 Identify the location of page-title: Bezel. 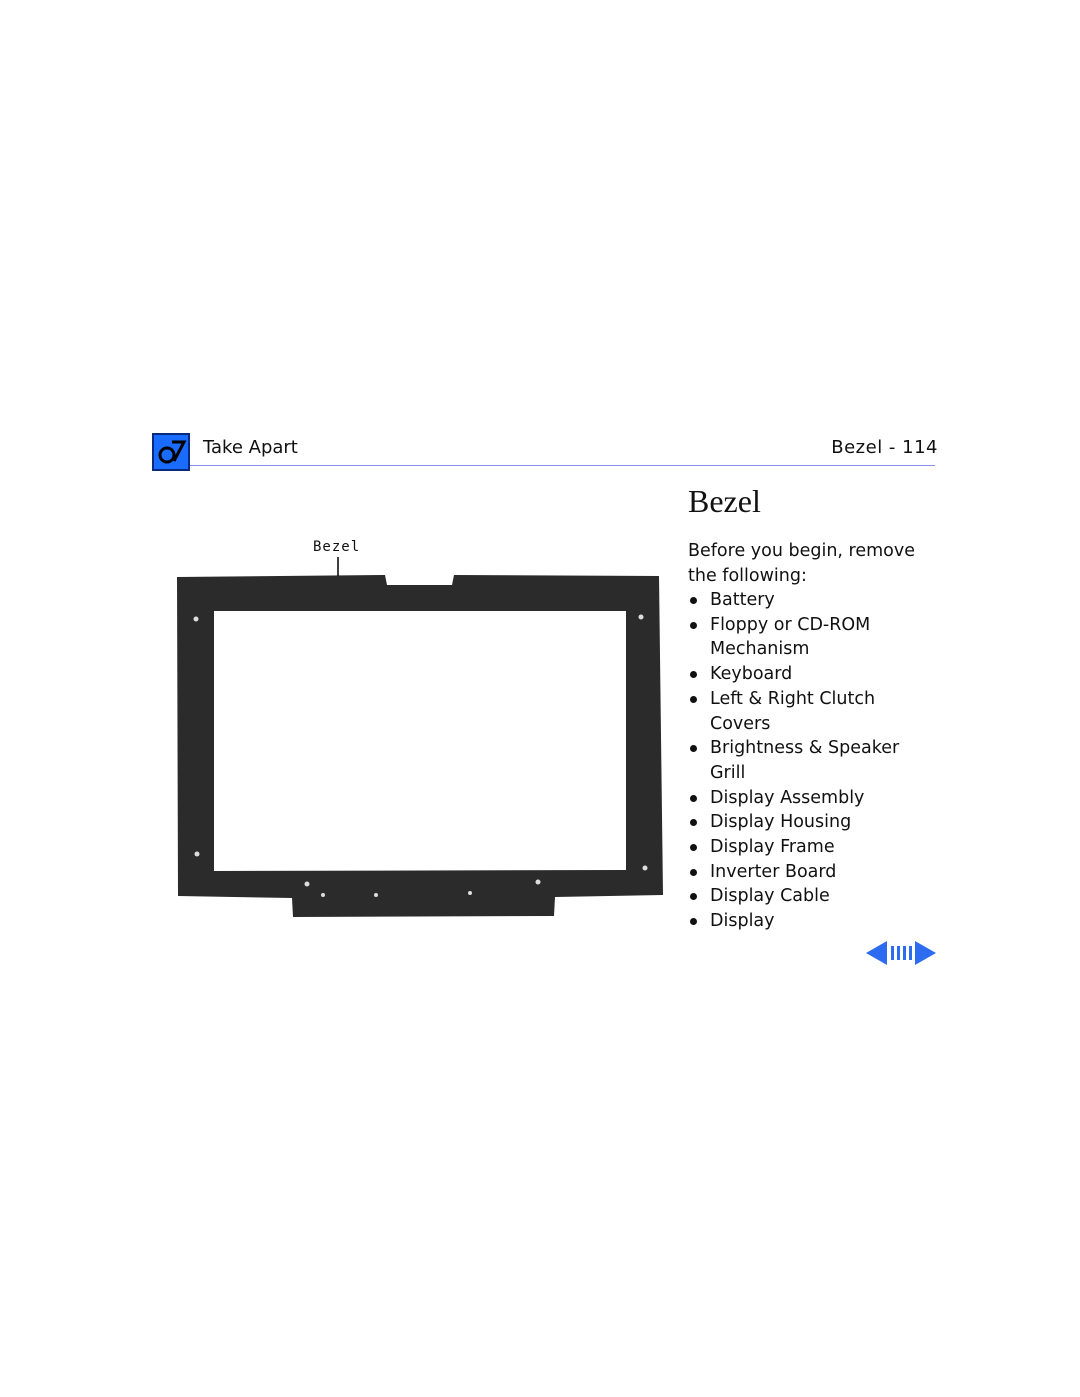
(724, 501).